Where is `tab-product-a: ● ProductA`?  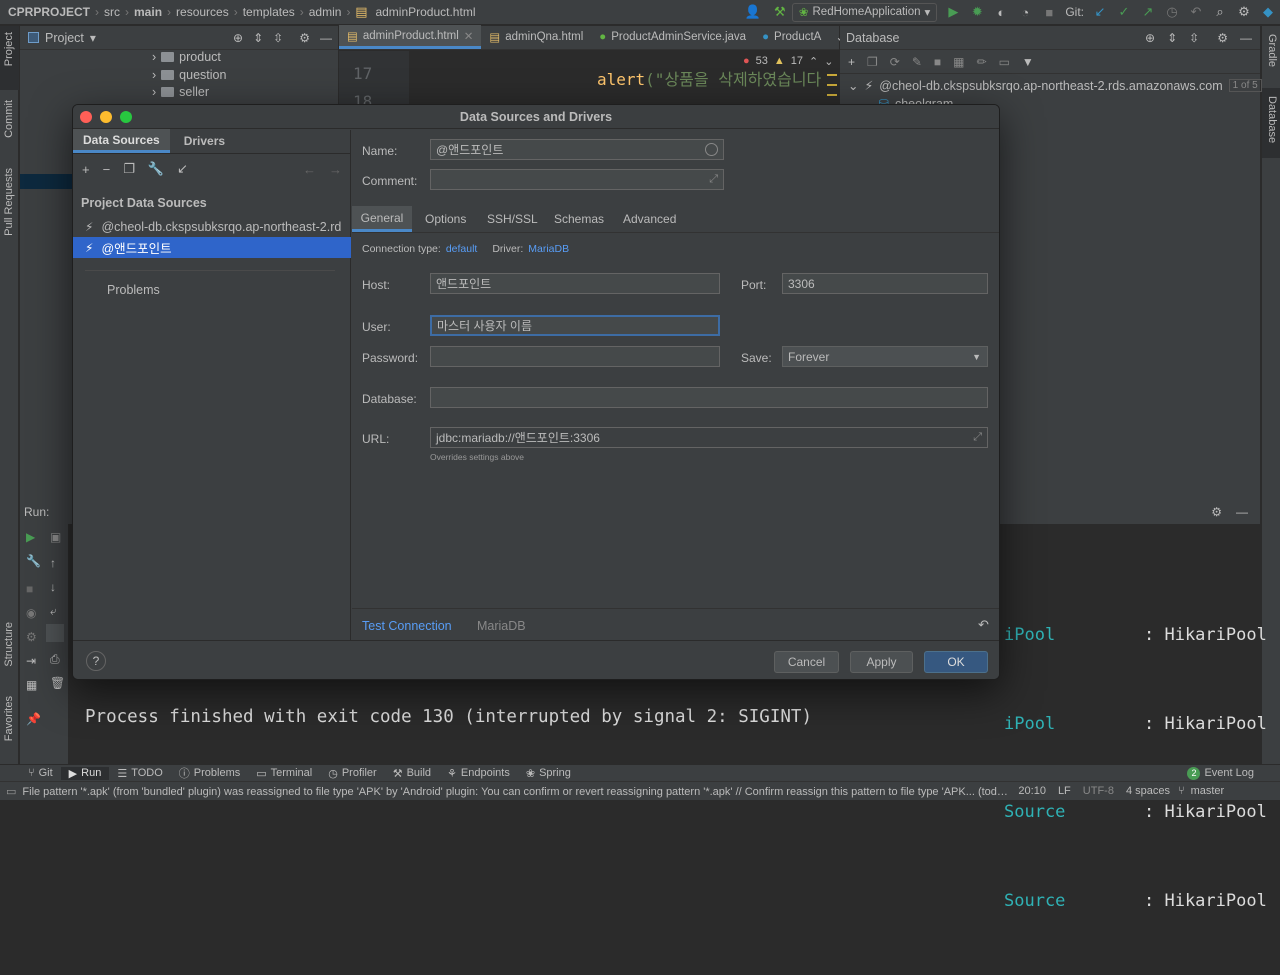 tab-product-a: ● ProductA is located at coordinates (791, 37).